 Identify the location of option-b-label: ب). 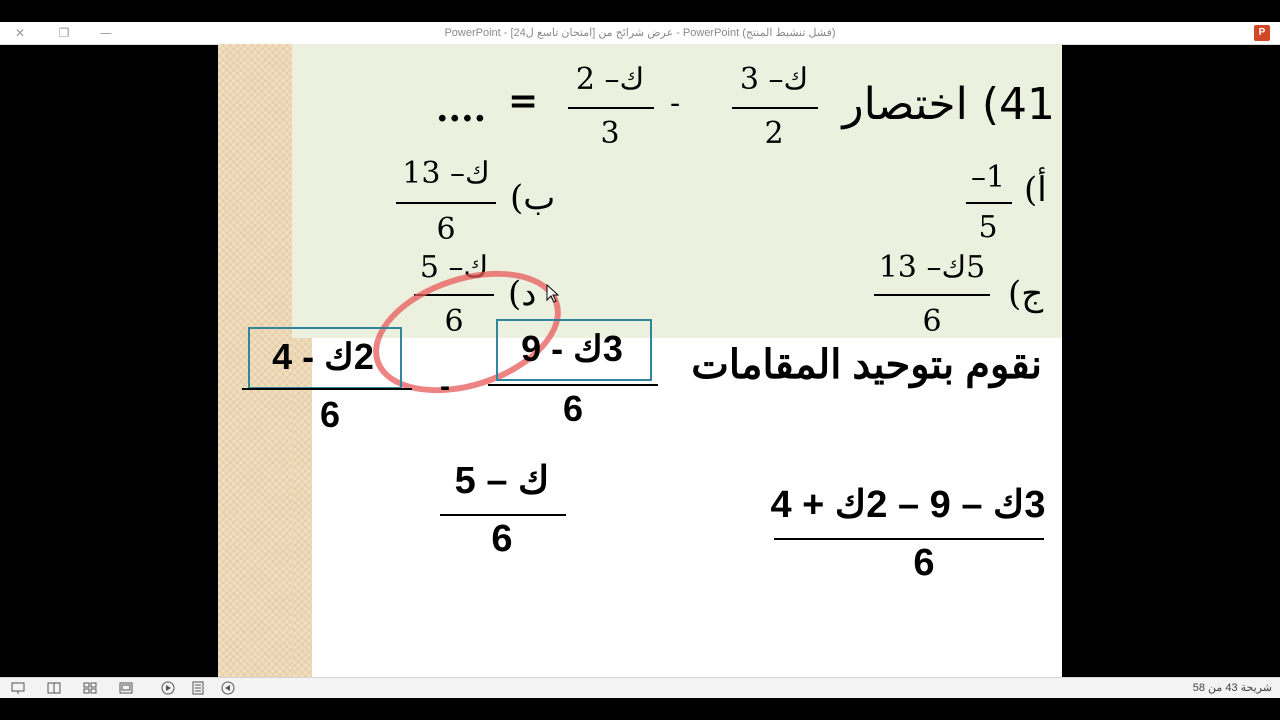
(533, 198).